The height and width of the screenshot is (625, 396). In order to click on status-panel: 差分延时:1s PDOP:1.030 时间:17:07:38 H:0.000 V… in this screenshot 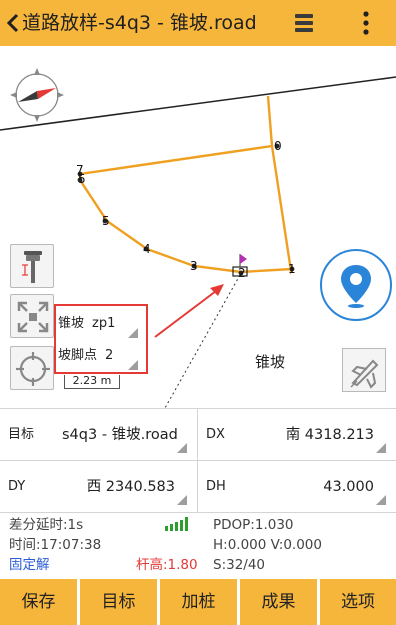, I will do `click(198, 545)`.